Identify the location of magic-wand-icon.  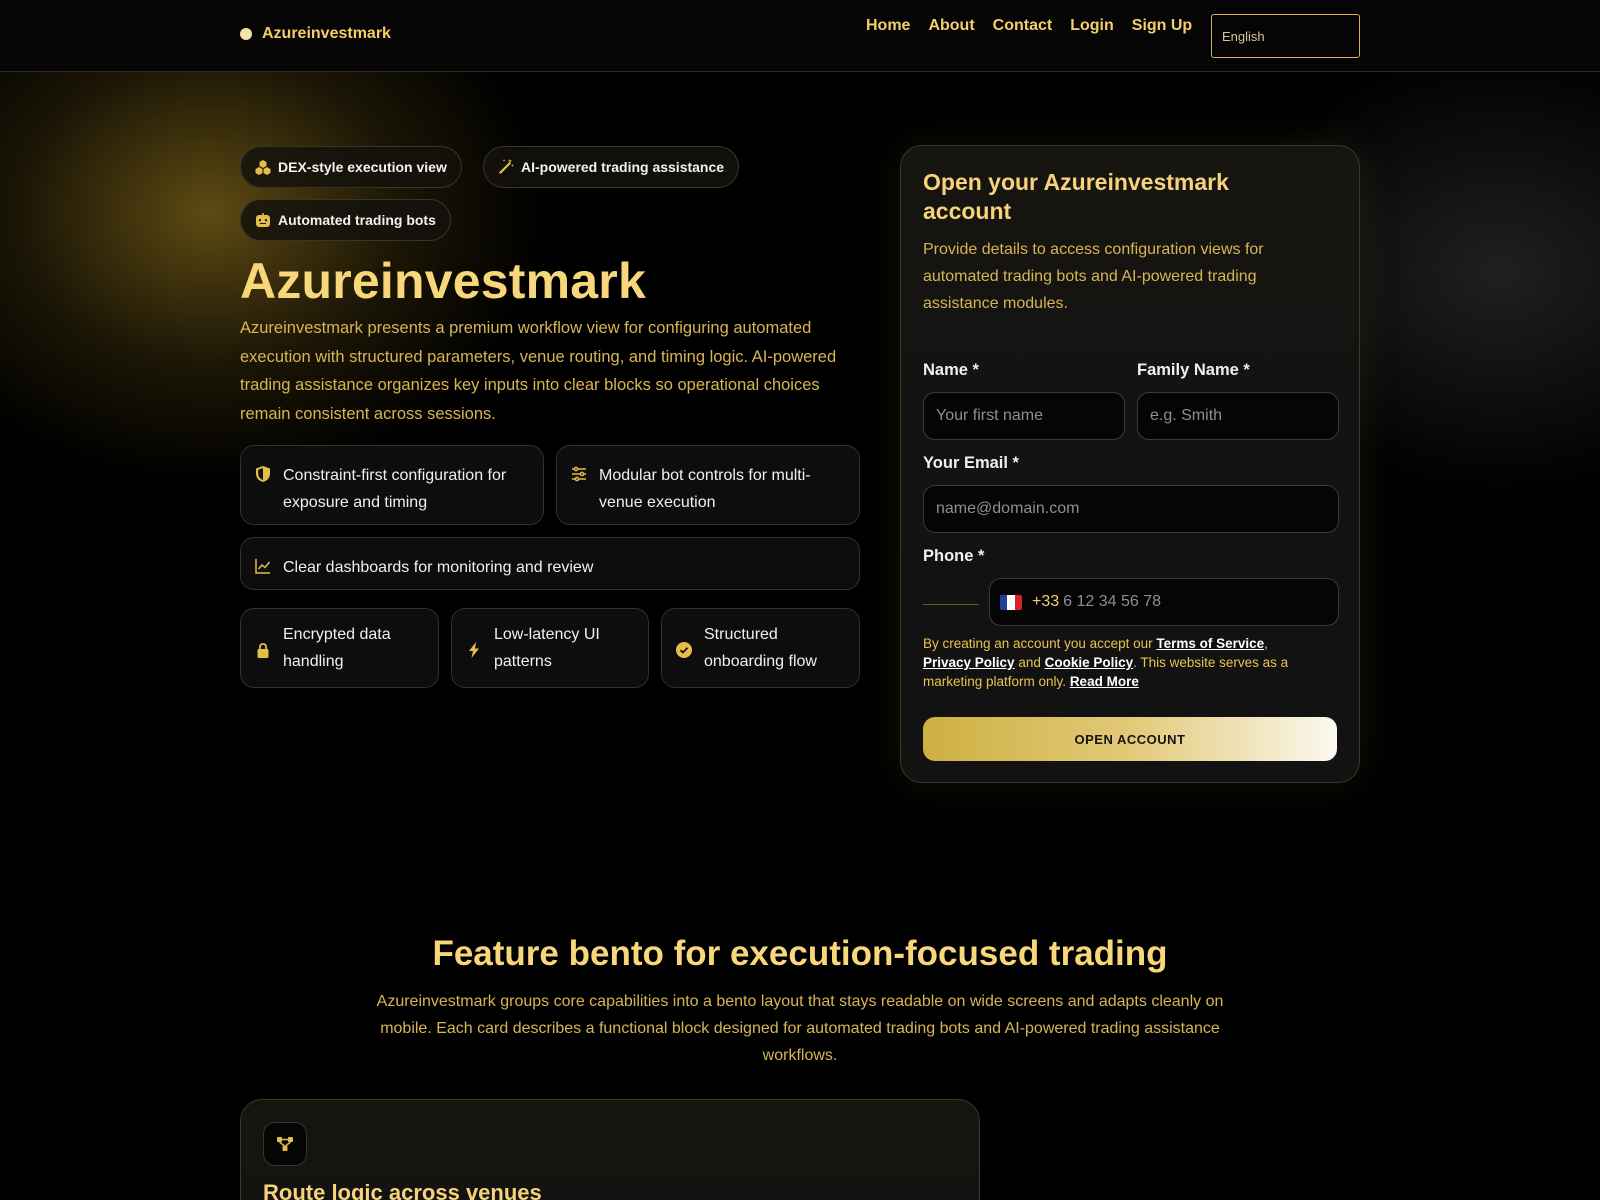
(506, 166).